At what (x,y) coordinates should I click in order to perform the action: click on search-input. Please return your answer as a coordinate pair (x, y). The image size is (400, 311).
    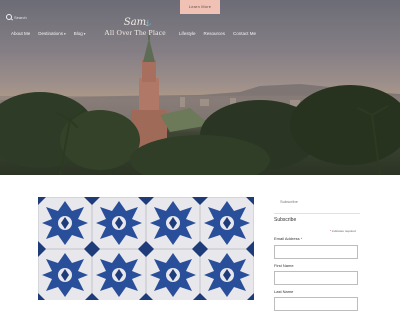
    Looking at the image, I should click on (29, 17).